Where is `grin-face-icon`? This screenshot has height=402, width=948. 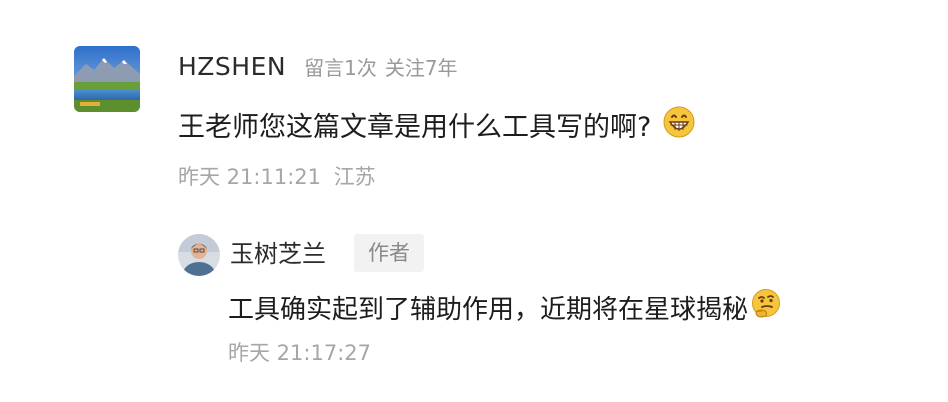
grin-face-icon is located at coordinates (679, 128).